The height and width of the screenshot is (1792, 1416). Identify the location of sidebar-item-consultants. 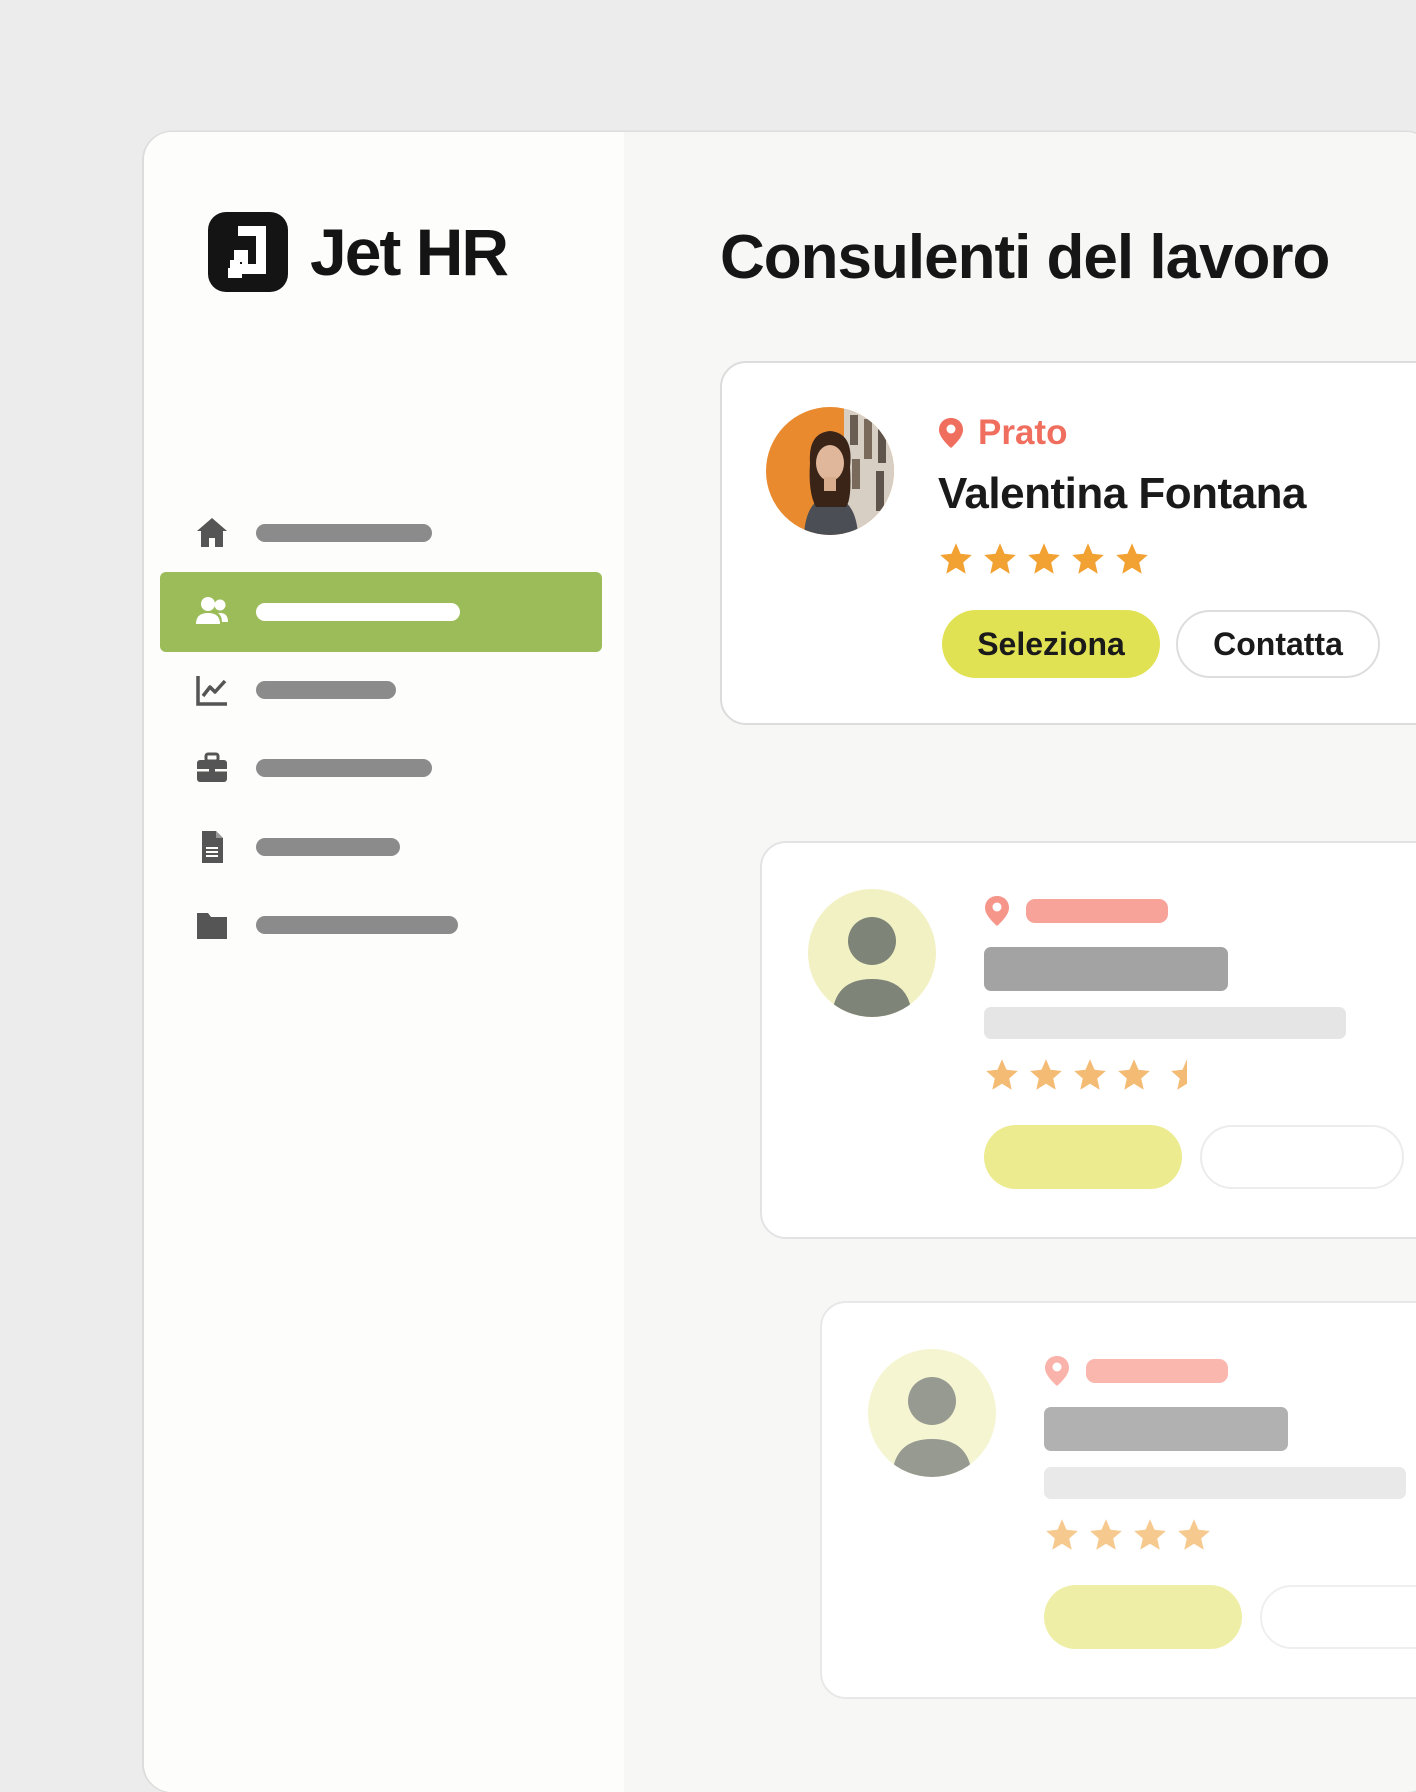
(381, 612).